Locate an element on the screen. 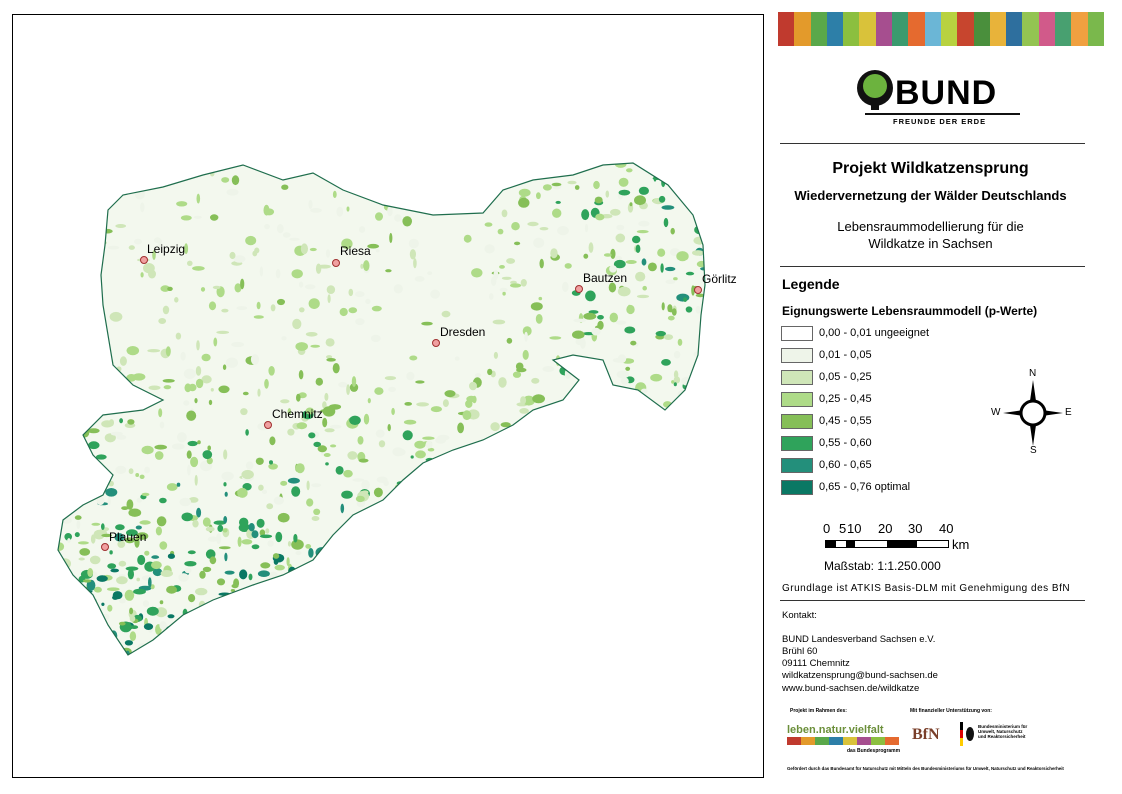  city-marker-plauen is located at coordinates (105, 547).